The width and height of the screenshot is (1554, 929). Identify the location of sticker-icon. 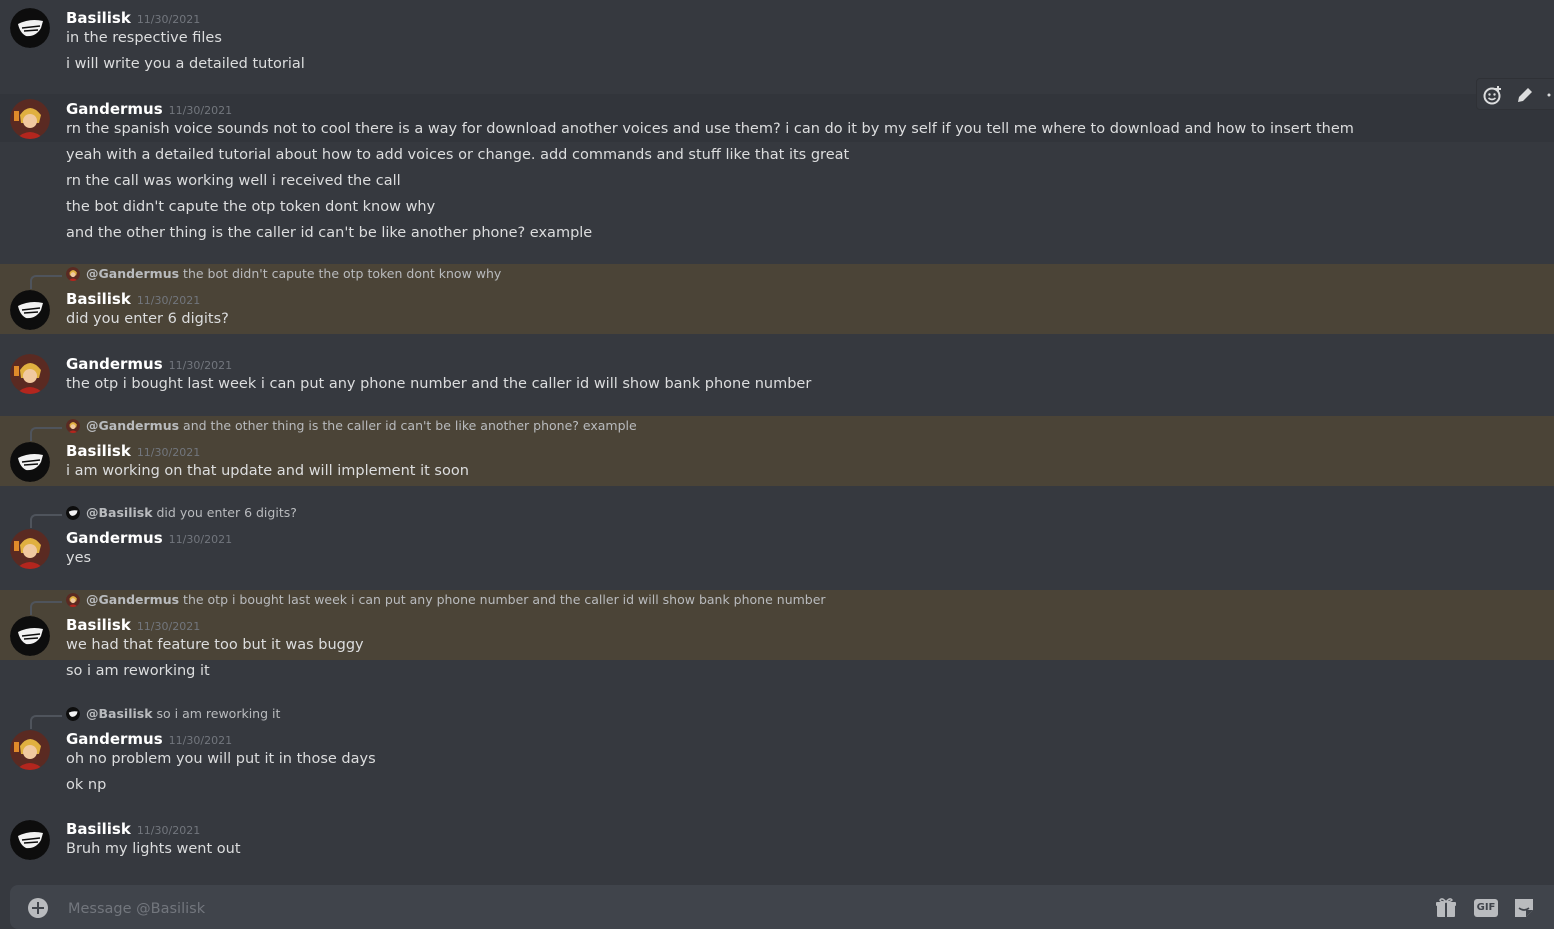
(1524, 908).